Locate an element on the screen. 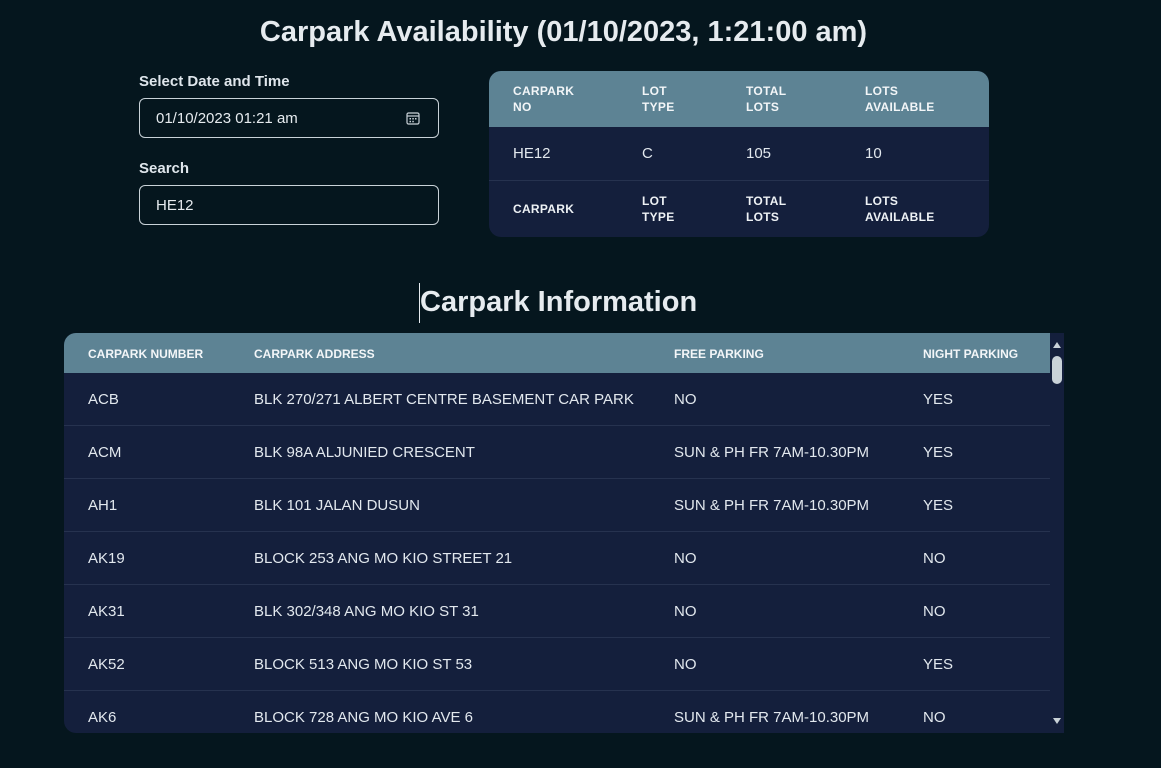  cell-carpark-number: AK19 is located at coordinates (106, 558).